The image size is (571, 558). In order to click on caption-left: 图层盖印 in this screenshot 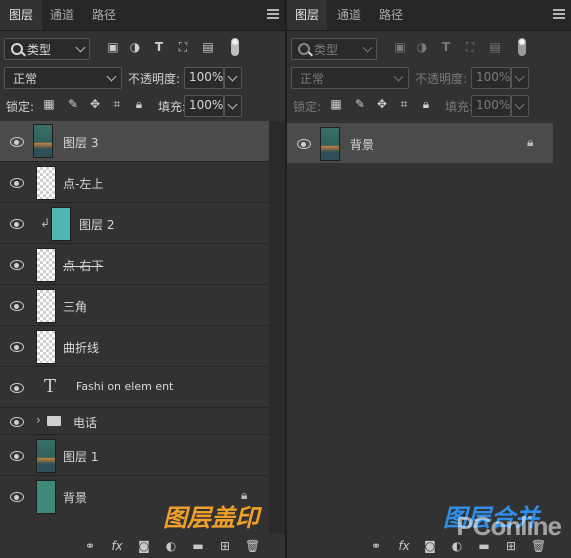, I will do `click(211, 518)`.